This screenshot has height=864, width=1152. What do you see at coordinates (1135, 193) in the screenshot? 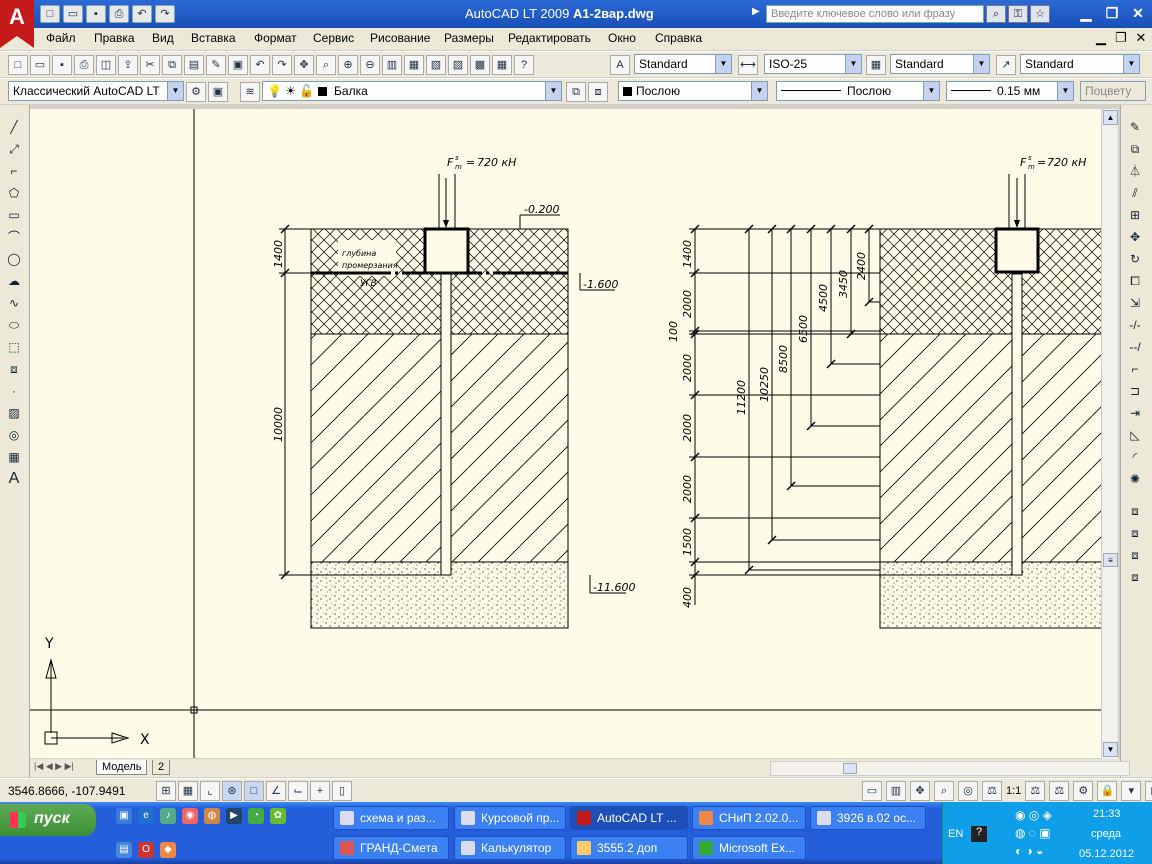
I see `offset-icon: ⫽` at bounding box center [1135, 193].